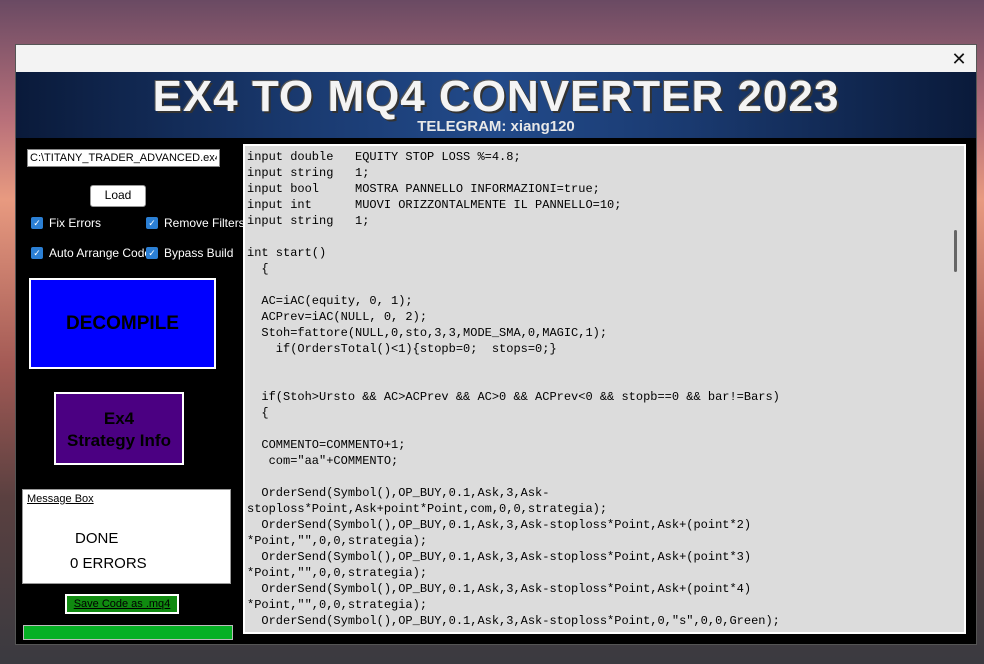 The width and height of the screenshot is (984, 664). Describe the element at coordinates (123, 158) in the screenshot. I see `file-path-input` at that location.